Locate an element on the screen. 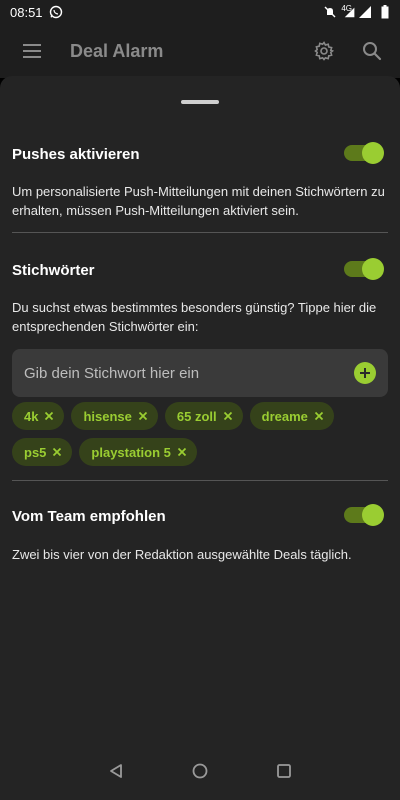 The height and width of the screenshot is (800, 400). keyword-chip: 65 zoll is located at coordinates (203, 416).